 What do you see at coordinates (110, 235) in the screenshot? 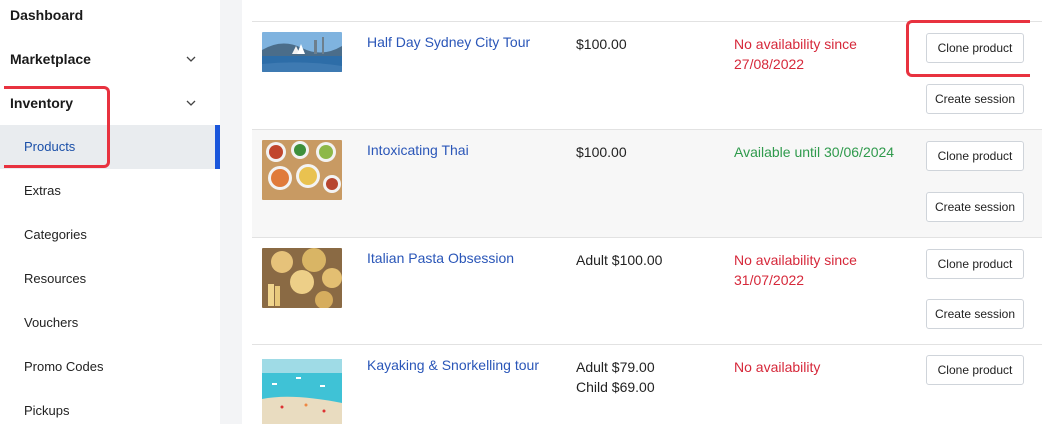
I see `sidebar-item-categories: Categories` at bounding box center [110, 235].